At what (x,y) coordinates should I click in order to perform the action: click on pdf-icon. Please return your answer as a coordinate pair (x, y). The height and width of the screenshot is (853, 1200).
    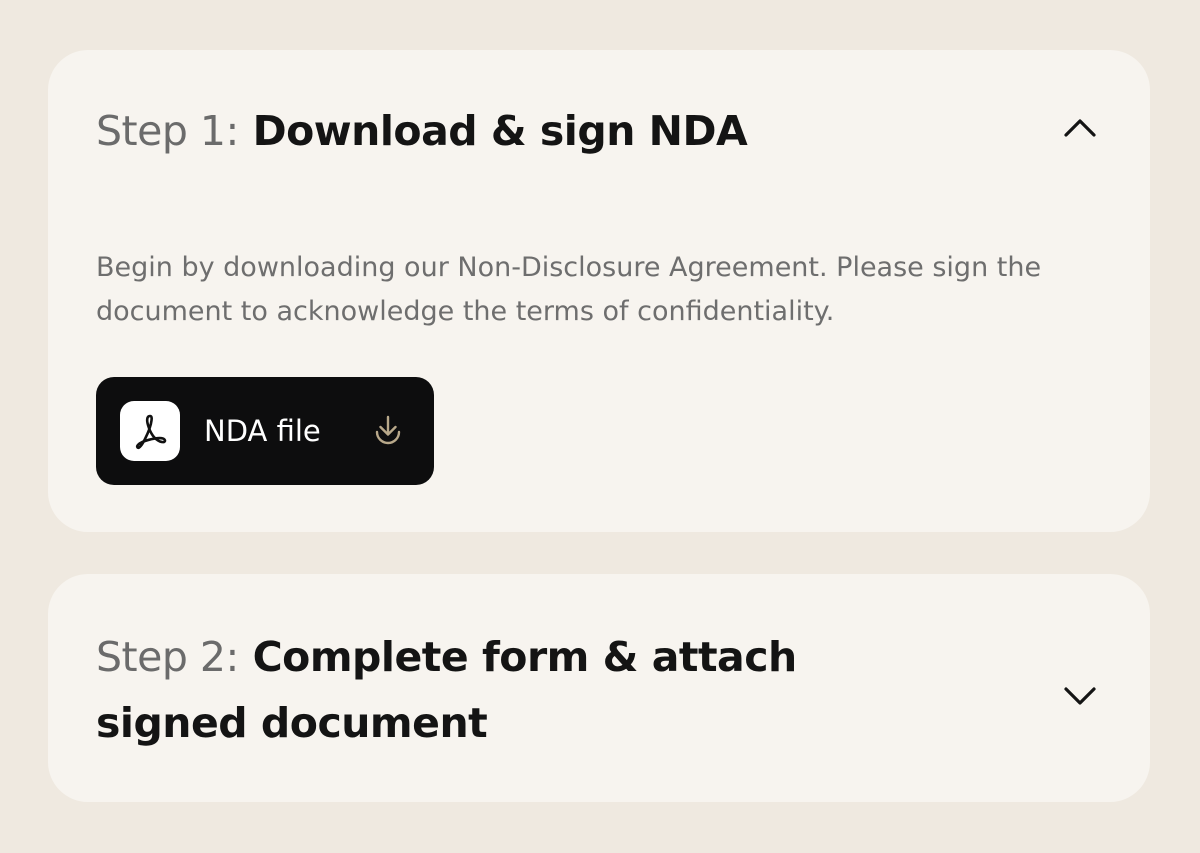
    Looking at the image, I should click on (150, 431).